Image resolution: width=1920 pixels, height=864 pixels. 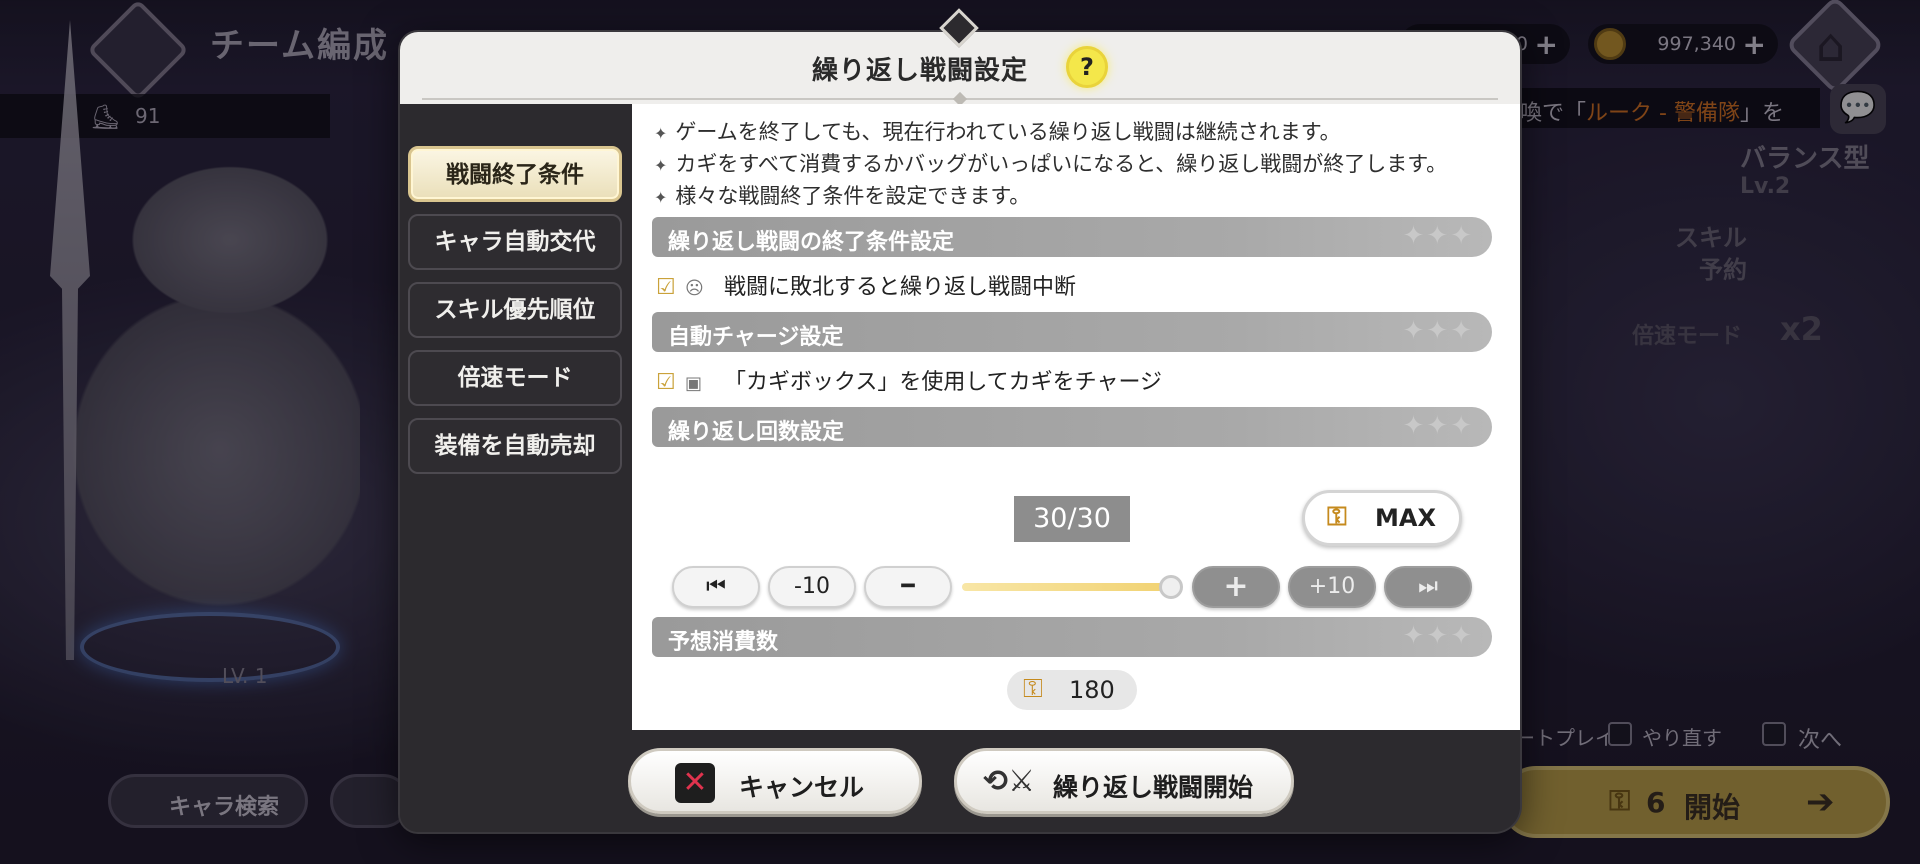 I want to click on option-stop-on-defeat: ☑ ☹ 戦闘に敗北すると繰り返し戦闘中断, so click(x=866, y=285).